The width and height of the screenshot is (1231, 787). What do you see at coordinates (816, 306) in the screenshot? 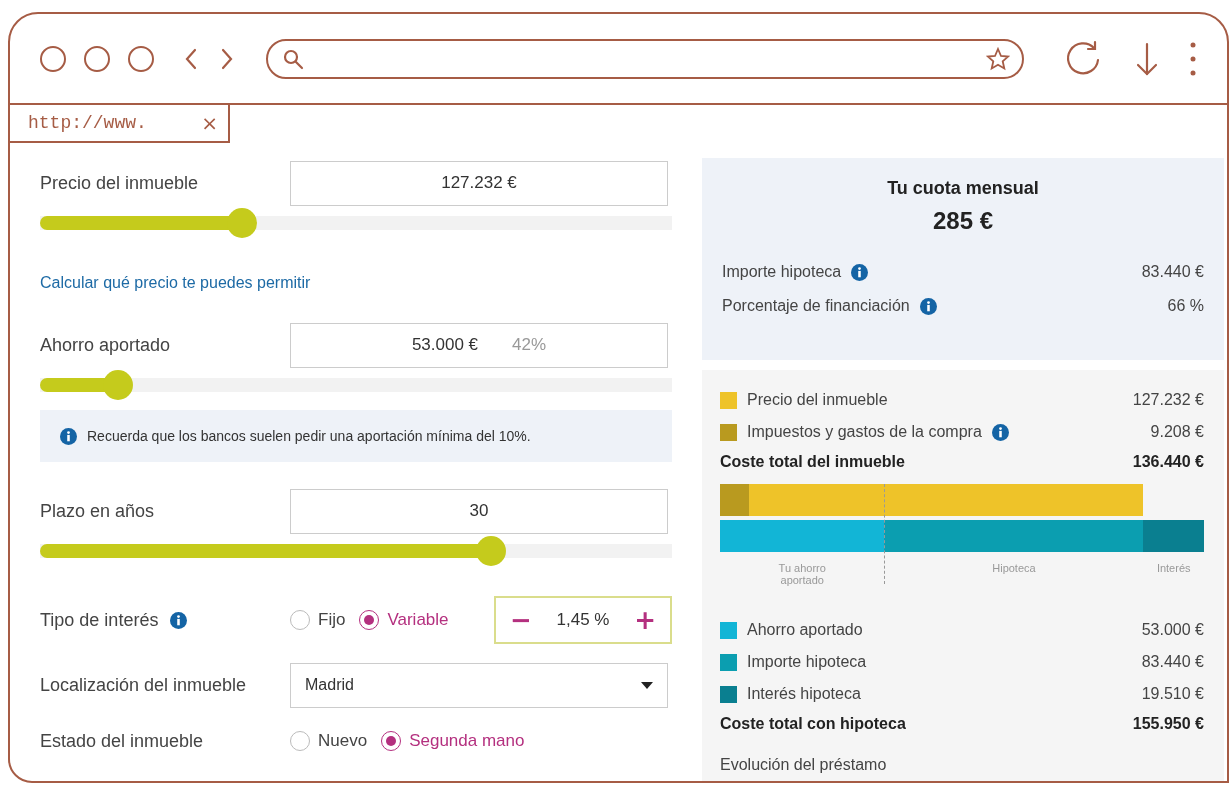
I see `summary-label: Porcentaje de financiación` at bounding box center [816, 306].